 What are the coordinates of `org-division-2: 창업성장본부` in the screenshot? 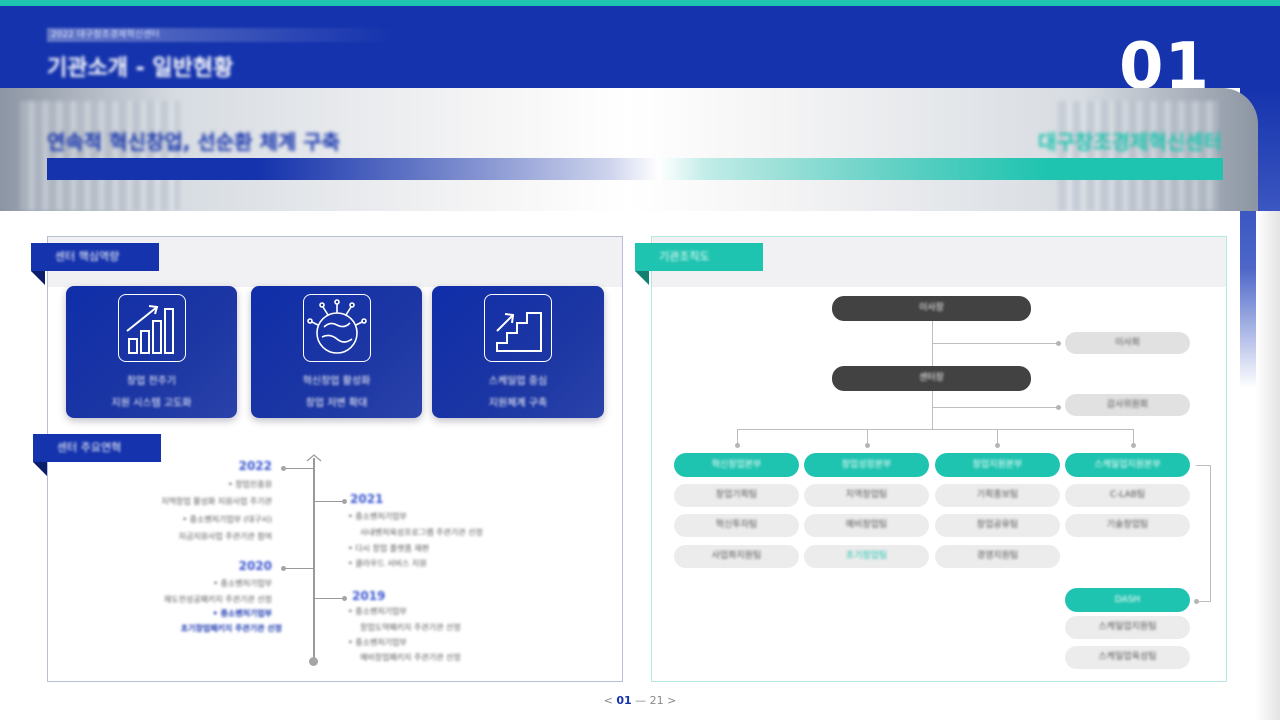 It's located at (866, 465).